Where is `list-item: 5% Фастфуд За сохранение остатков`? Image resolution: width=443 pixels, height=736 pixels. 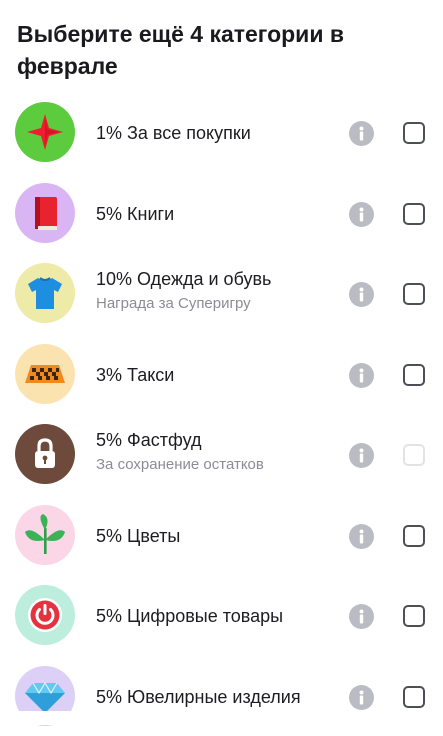 list-item: 5% Фастфуд За сохранение остатков is located at coordinates (221, 454).